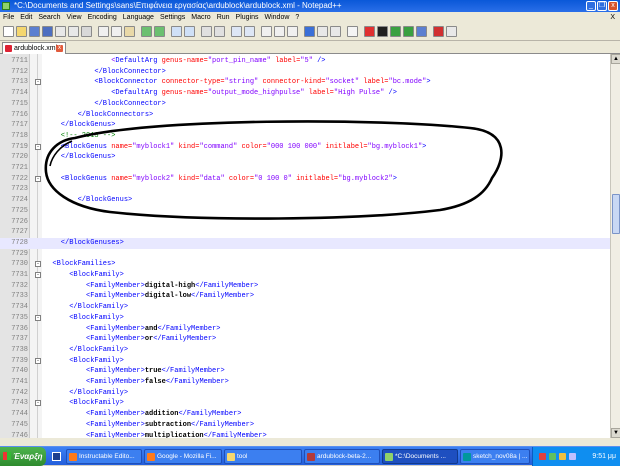  Describe the element at coordinates (352, 31) in the screenshot. I see `focus-icon` at that location.